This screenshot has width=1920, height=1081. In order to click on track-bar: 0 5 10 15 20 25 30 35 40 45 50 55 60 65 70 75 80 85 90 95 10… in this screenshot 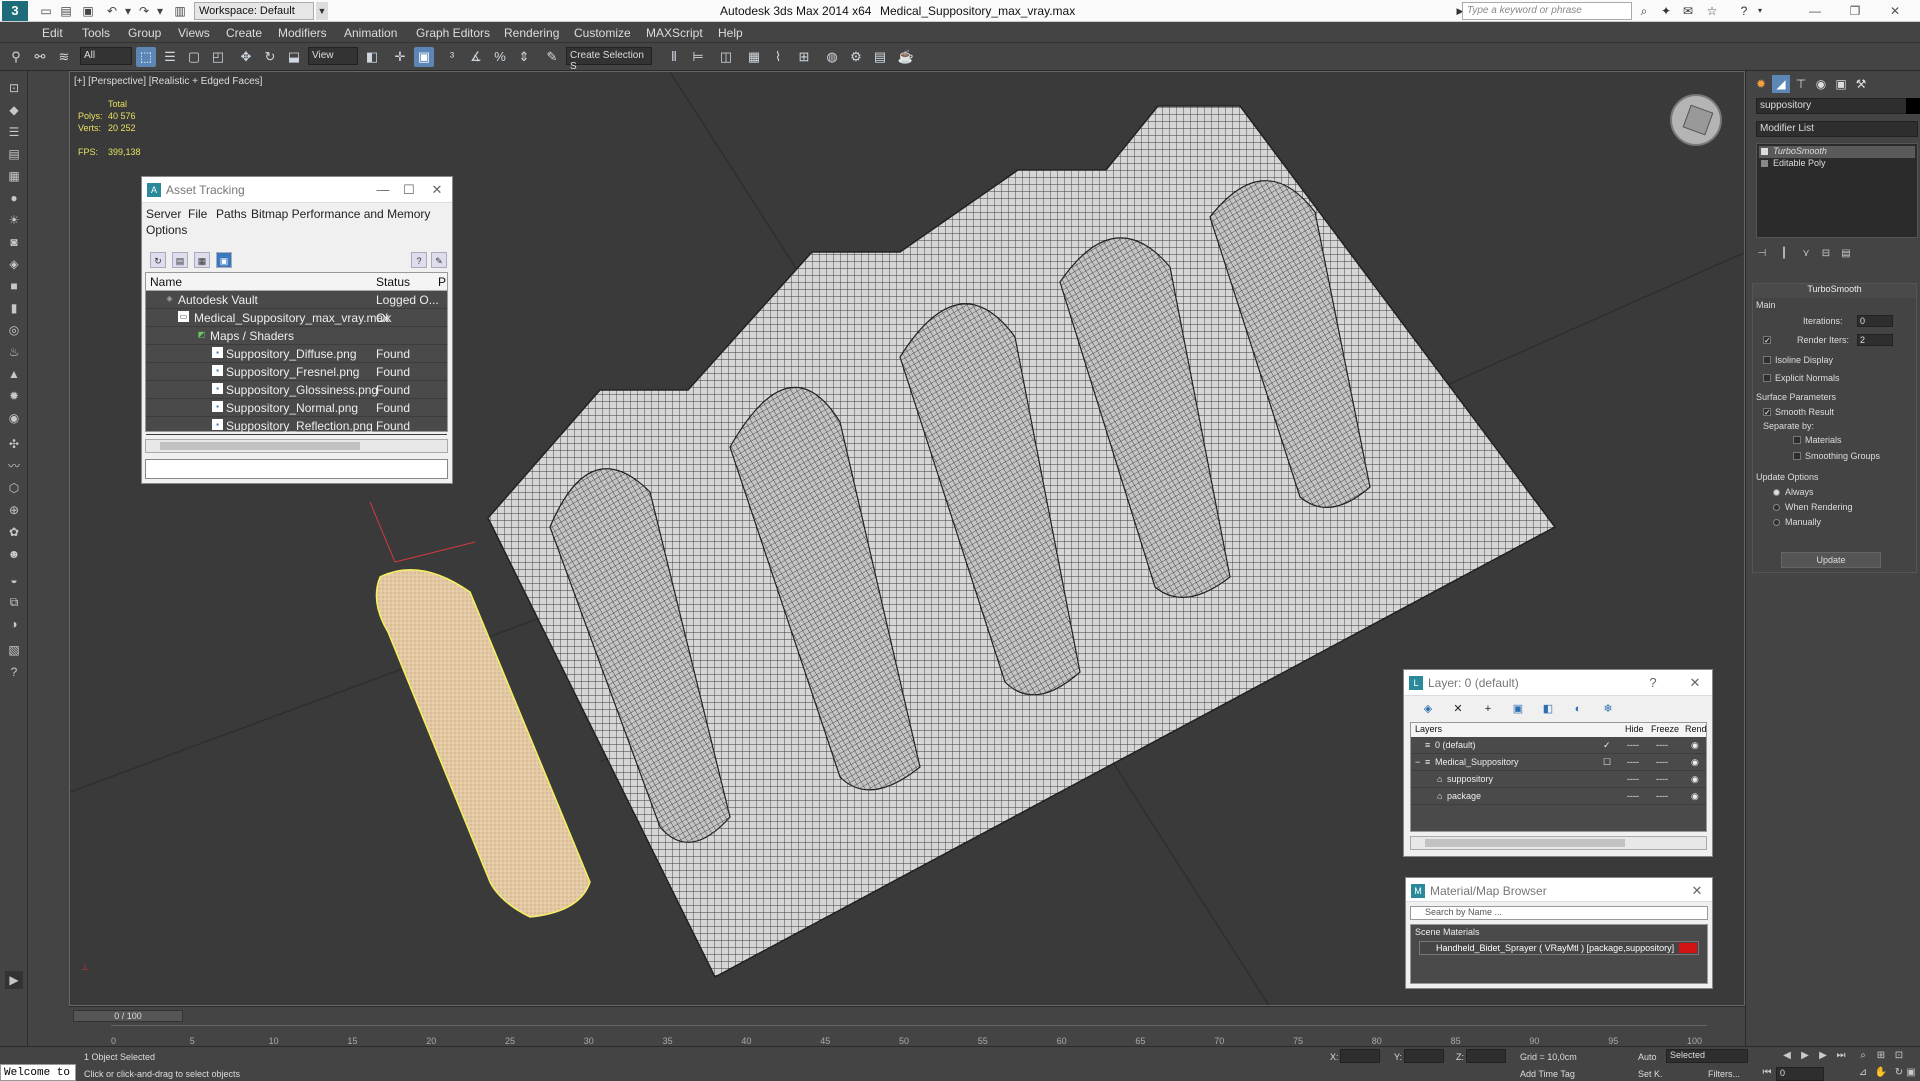, I will do `click(909, 1035)`.